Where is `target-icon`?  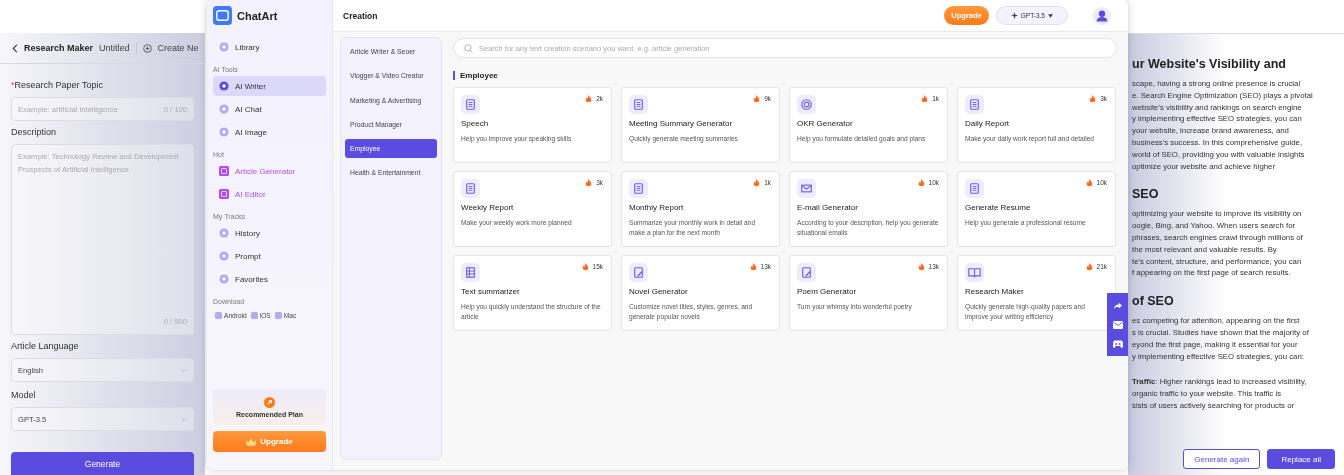
target-icon is located at coordinates (806, 104).